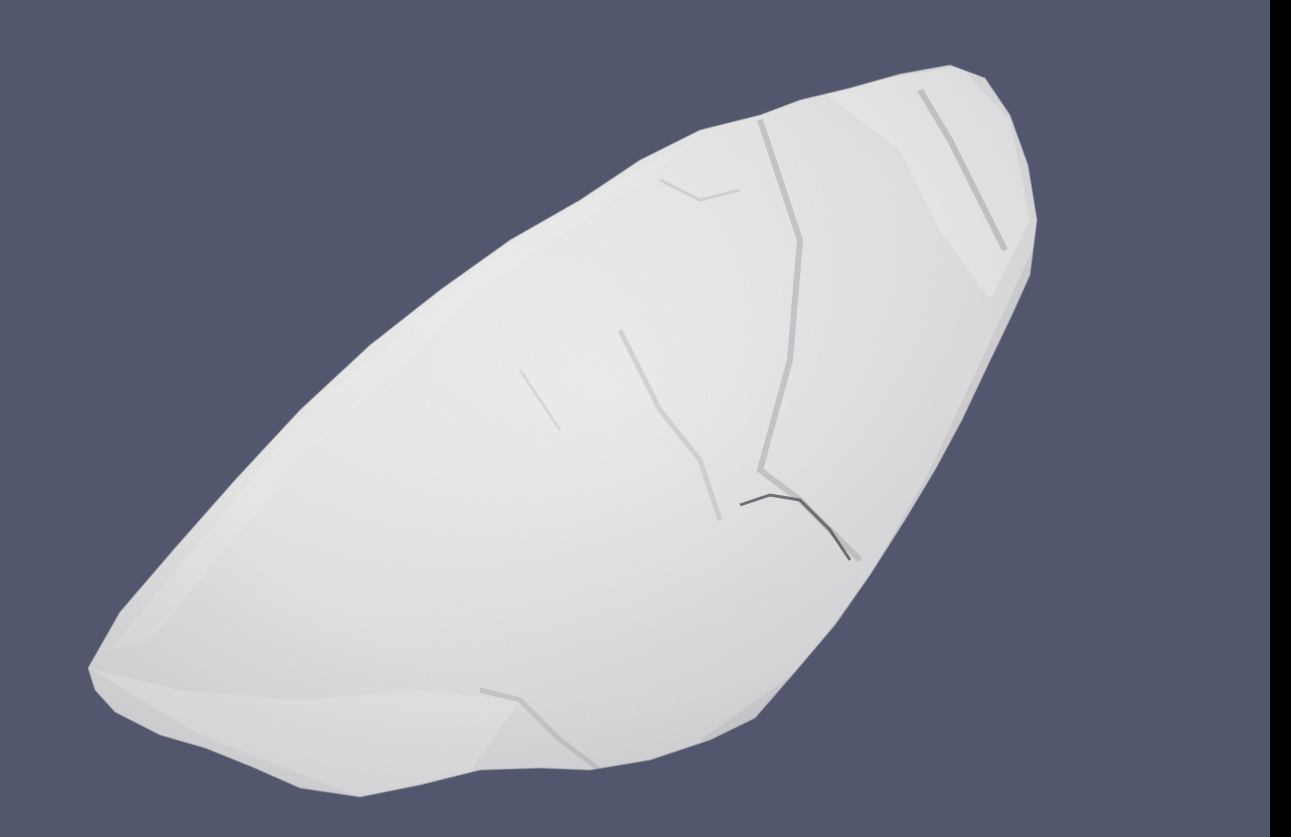 This screenshot has height=837, width=1291. I want to click on right-panel-edge, so click(1280, 418).